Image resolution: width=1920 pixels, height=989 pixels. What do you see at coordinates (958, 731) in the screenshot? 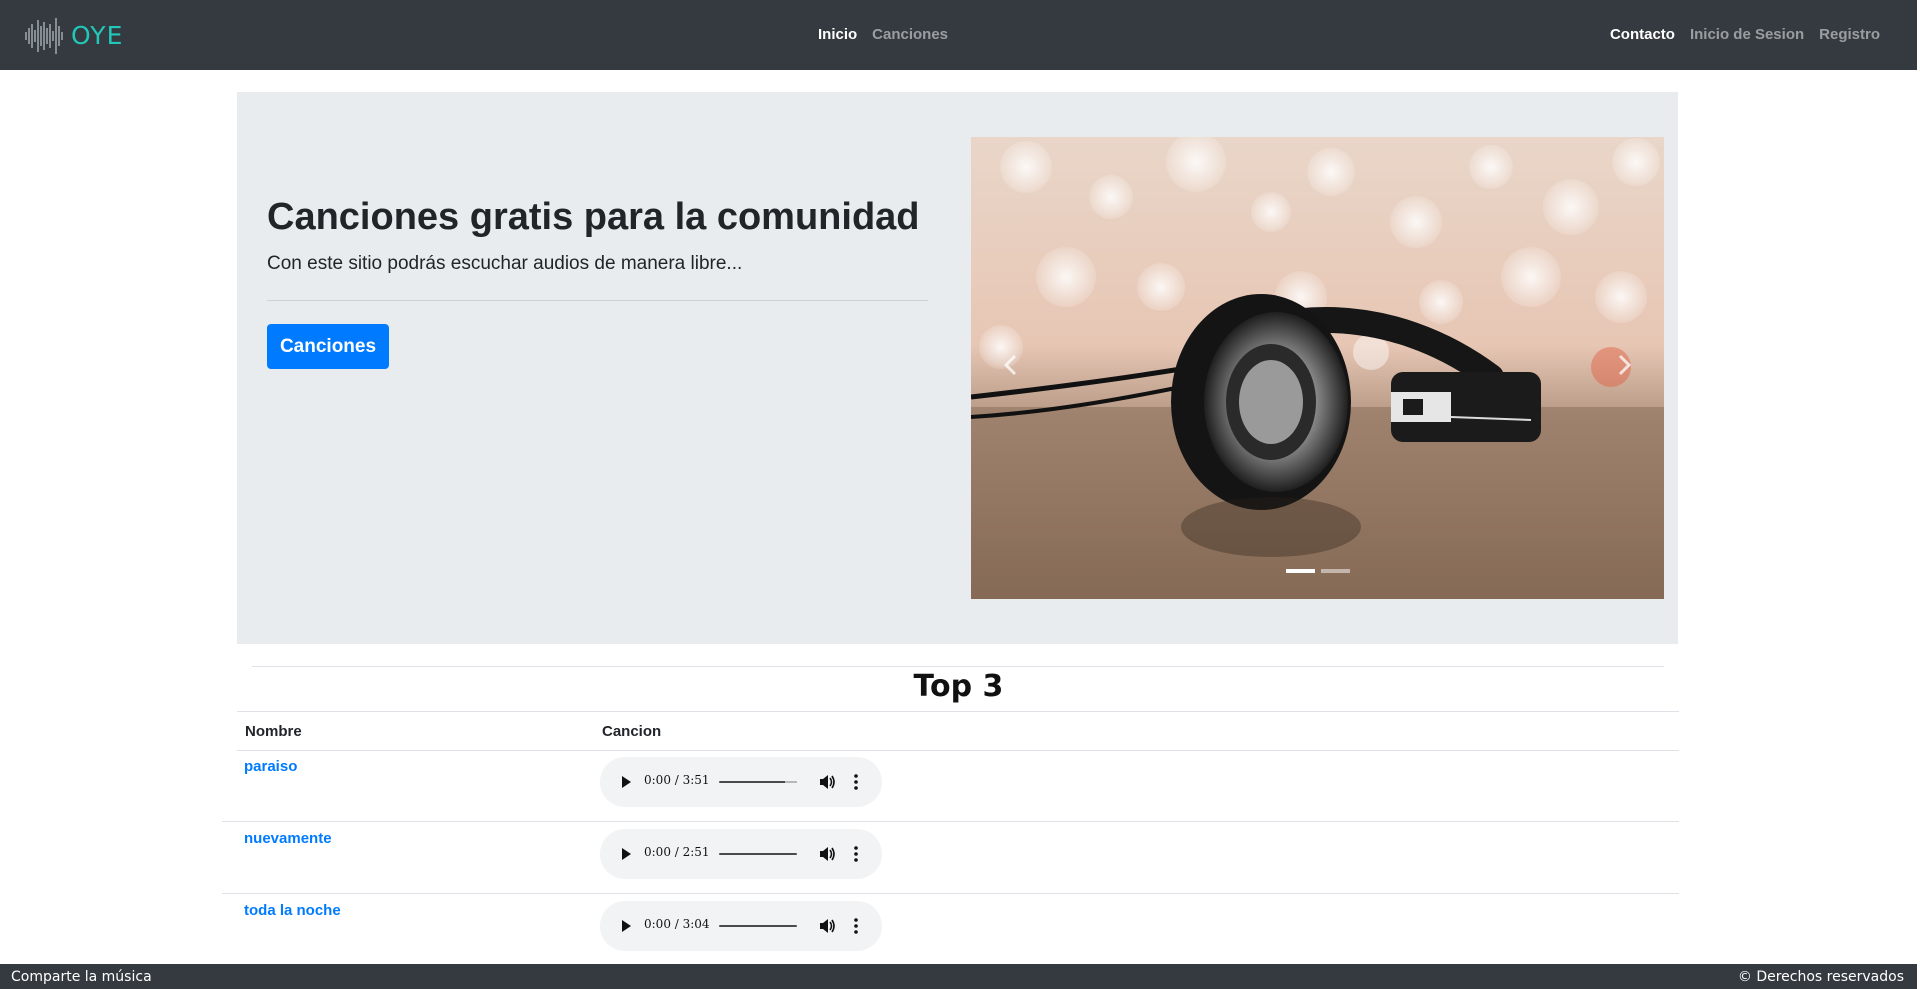
I see `table-header: Nombre Cancion` at bounding box center [958, 731].